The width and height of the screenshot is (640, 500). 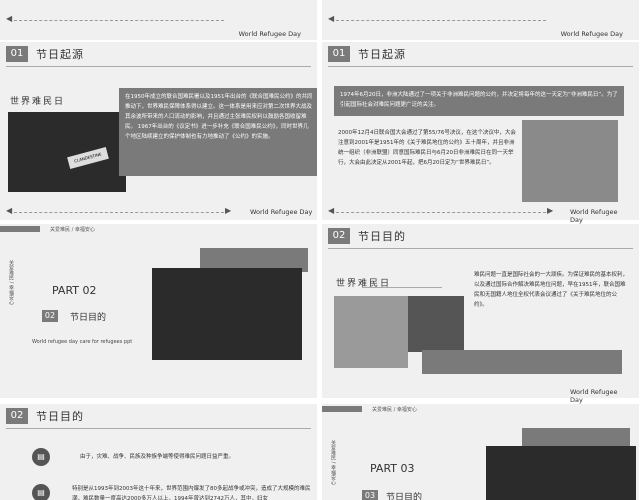 What do you see at coordinates (158, 20) in the screenshot?
I see `prev-slide-strip-left: ◀ World Refugee Day` at bounding box center [158, 20].